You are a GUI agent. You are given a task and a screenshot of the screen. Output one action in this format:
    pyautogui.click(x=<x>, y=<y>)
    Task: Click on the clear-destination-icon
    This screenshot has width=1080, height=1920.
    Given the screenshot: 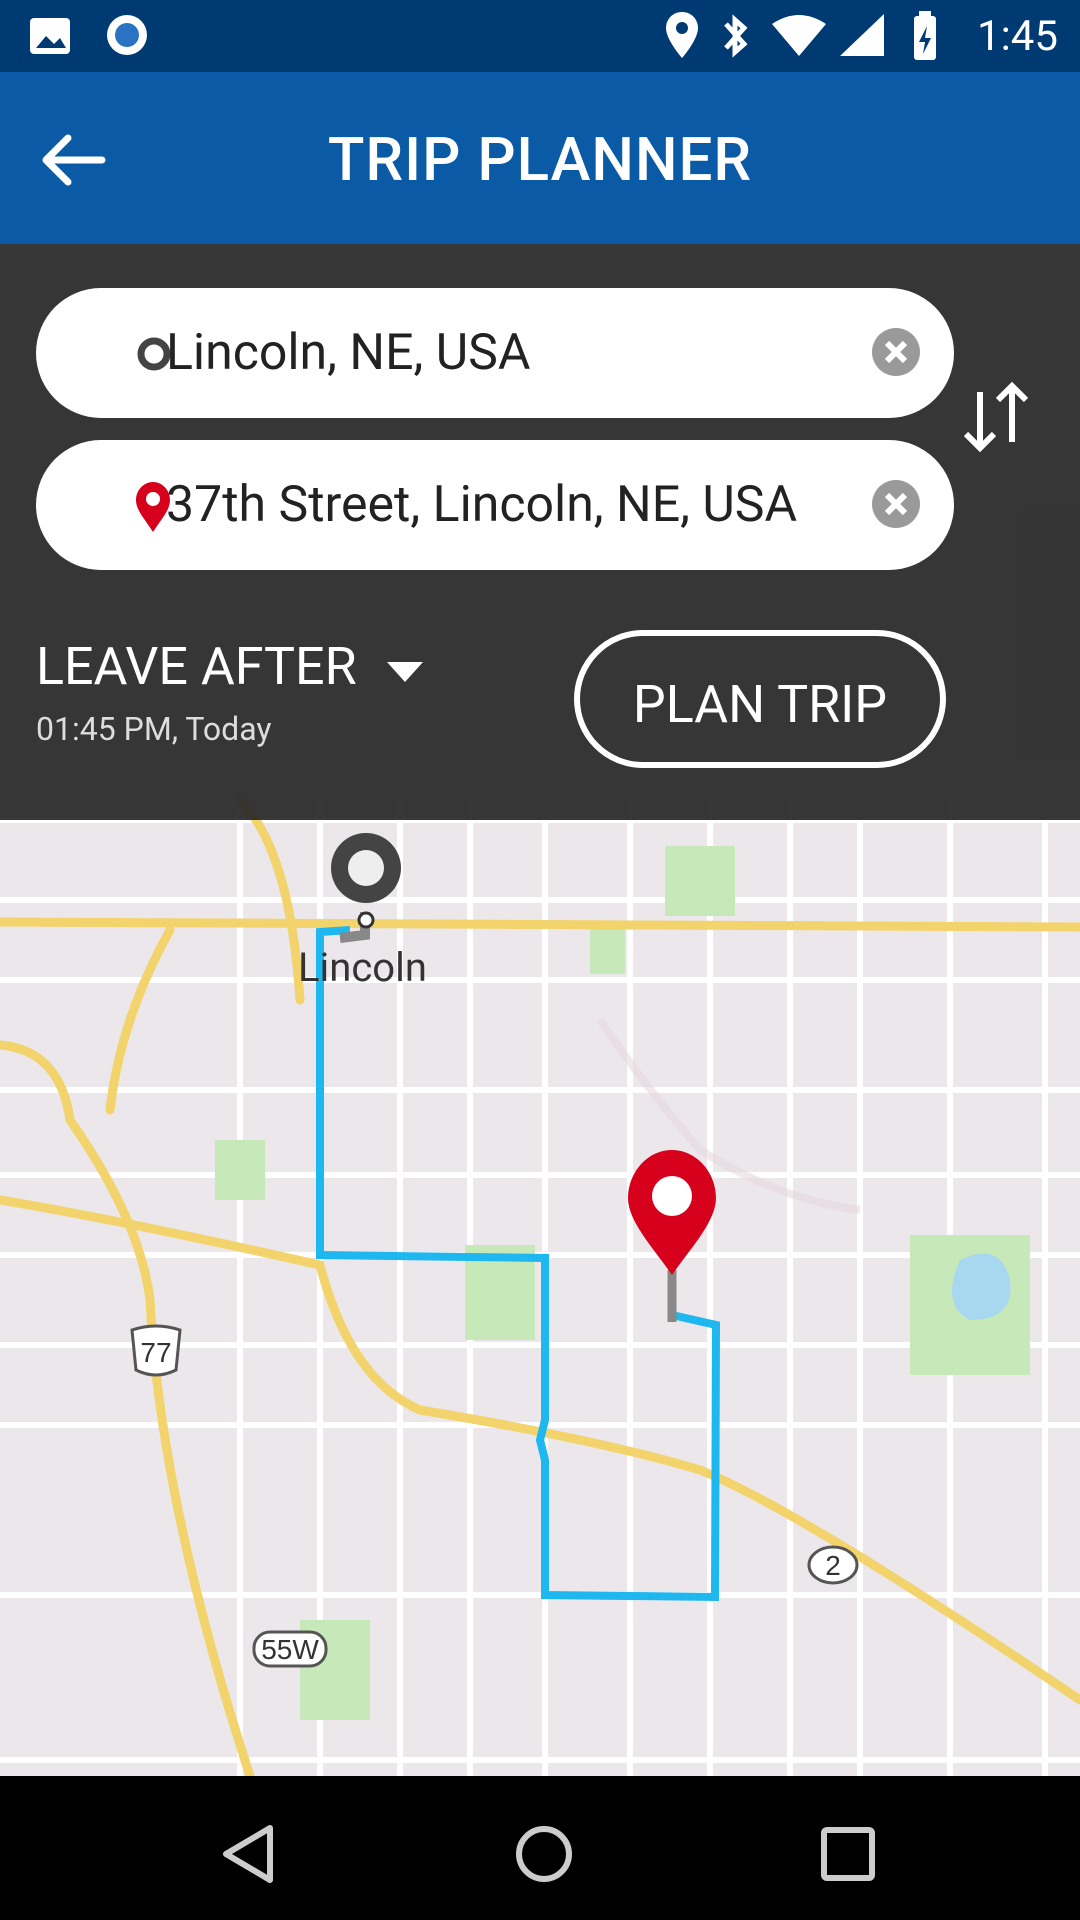 What is the action you would take?
    pyautogui.click(x=896, y=504)
    